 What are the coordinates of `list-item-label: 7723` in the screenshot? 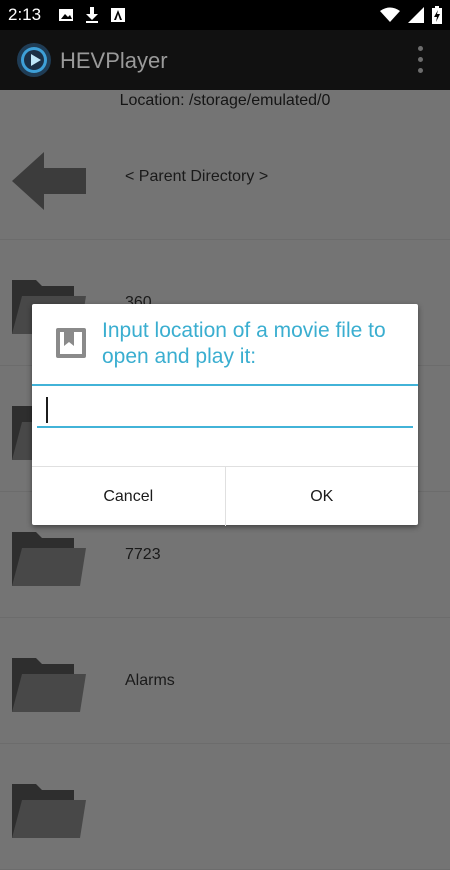 It's located at (143, 554).